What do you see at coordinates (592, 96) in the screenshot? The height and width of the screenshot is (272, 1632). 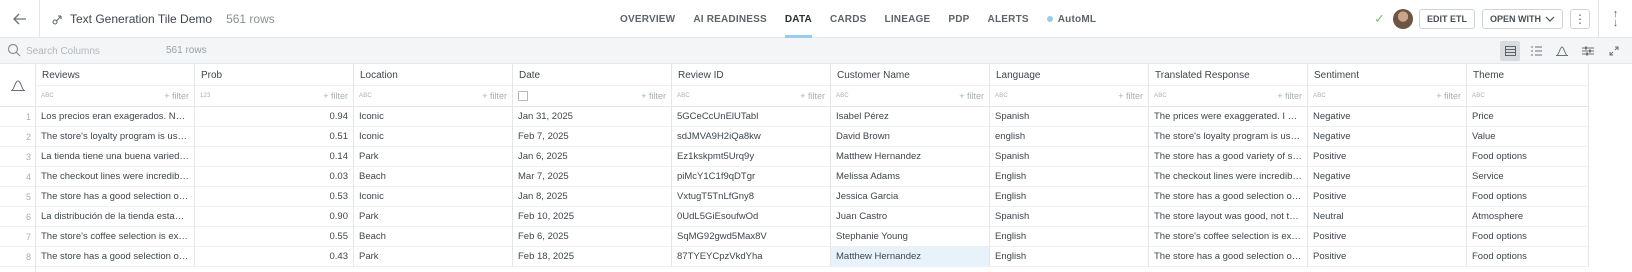 I see `column-filter: + filter` at bounding box center [592, 96].